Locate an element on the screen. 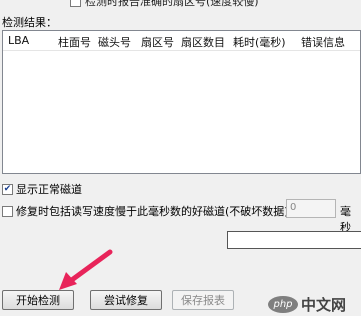 The height and width of the screenshot is (316, 361). results-label: 检测结果： is located at coordinates (29, 22).